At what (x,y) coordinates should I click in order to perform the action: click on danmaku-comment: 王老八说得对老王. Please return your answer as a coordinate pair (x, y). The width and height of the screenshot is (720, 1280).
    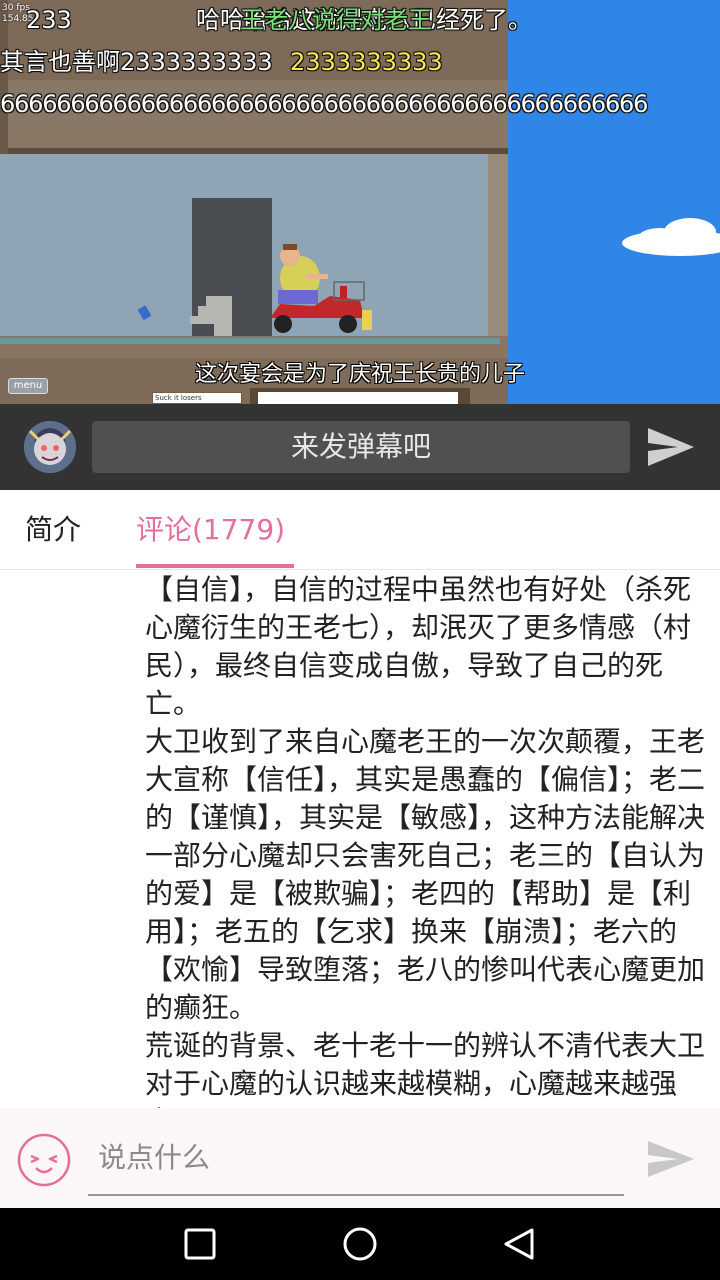
    Looking at the image, I should click on (336, 20).